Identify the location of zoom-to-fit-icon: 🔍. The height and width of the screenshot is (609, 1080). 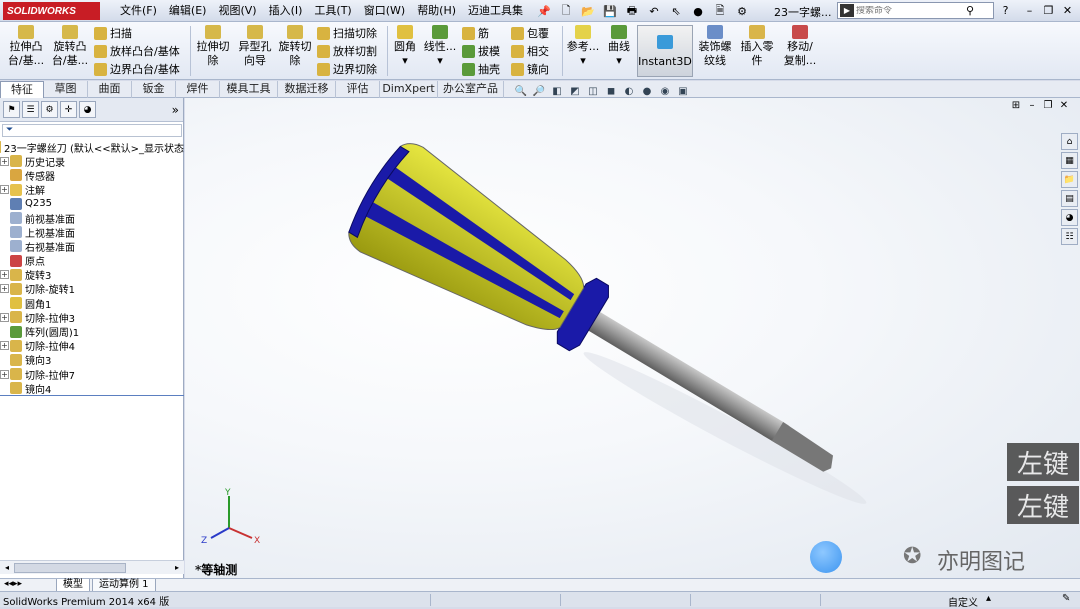
(521, 91).